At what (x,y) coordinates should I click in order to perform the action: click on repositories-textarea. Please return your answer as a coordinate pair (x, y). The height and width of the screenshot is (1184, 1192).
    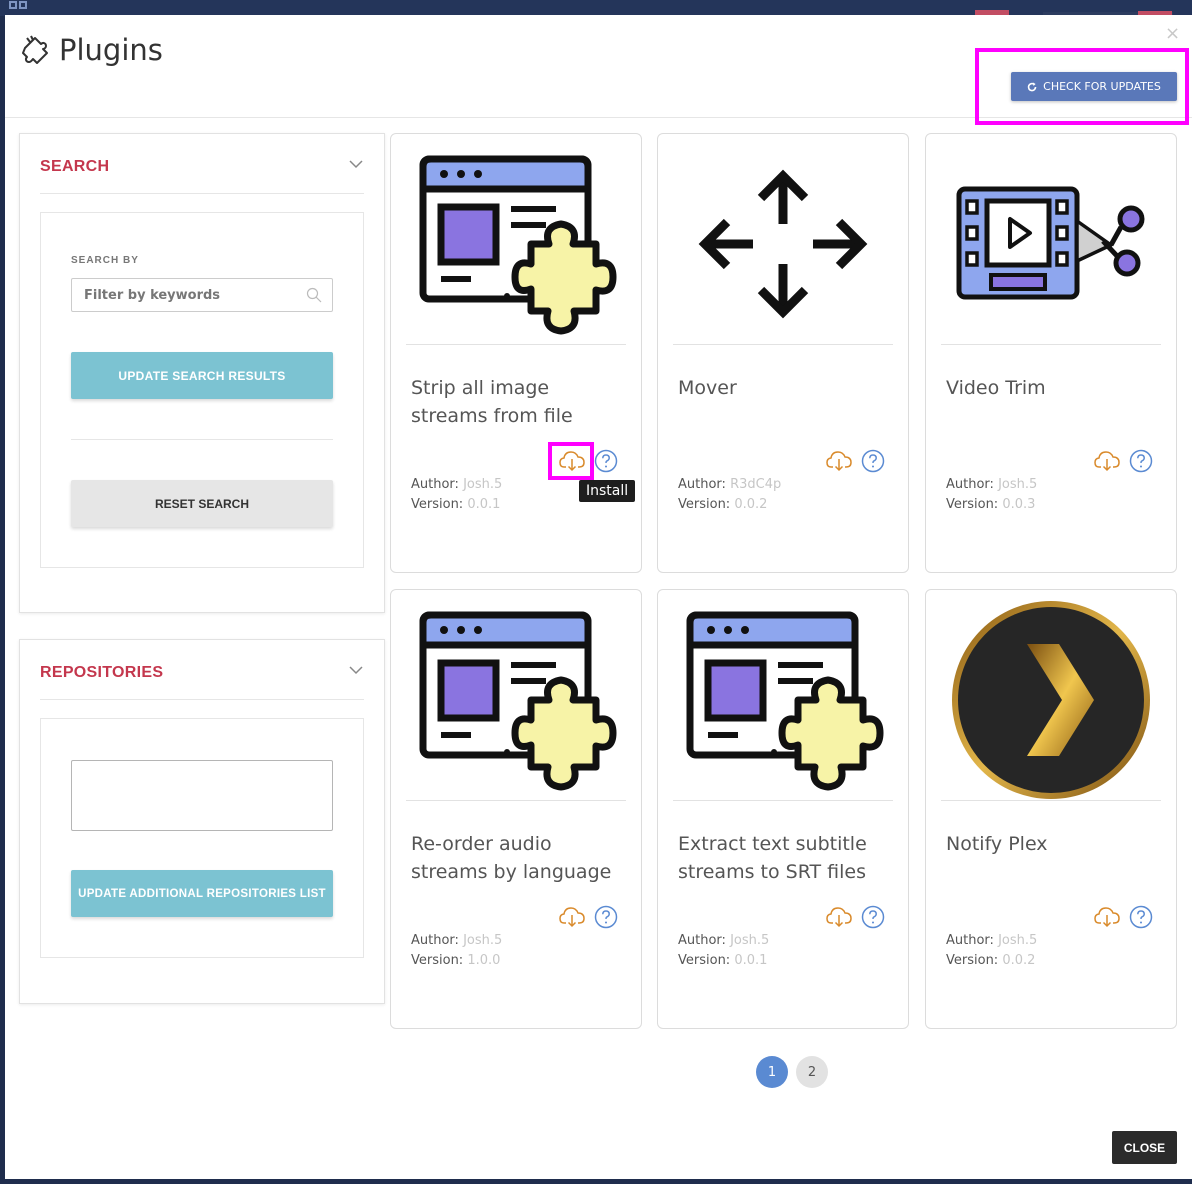
    Looking at the image, I should click on (202, 795).